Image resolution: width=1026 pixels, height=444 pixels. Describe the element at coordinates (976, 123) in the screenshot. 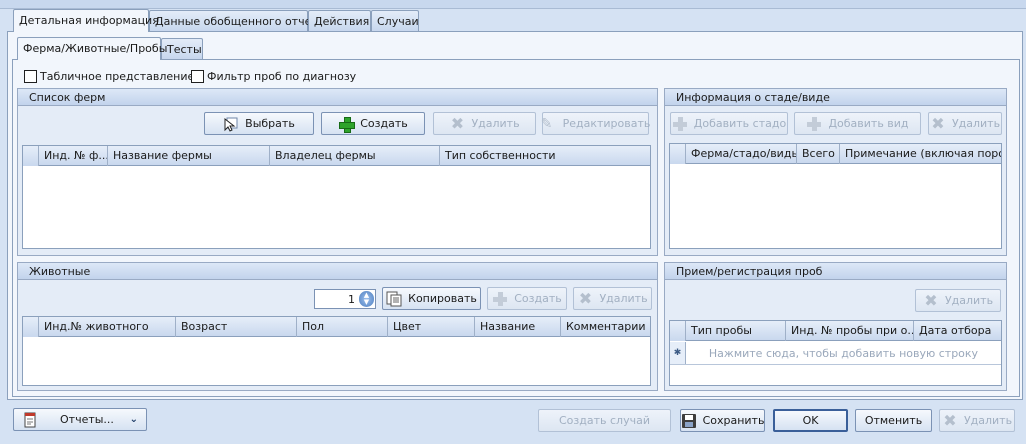

I see `delete-herd-label: Удалить` at that location.